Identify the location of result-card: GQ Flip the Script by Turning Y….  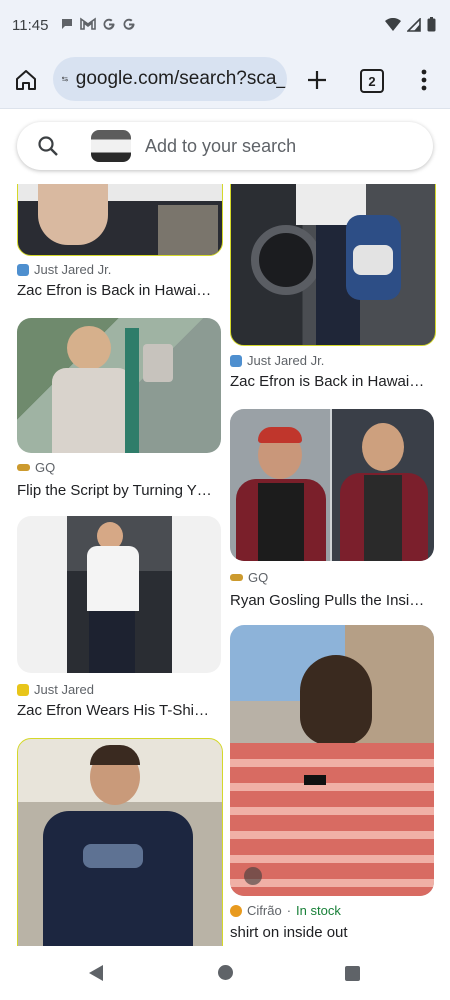
(119, 408).